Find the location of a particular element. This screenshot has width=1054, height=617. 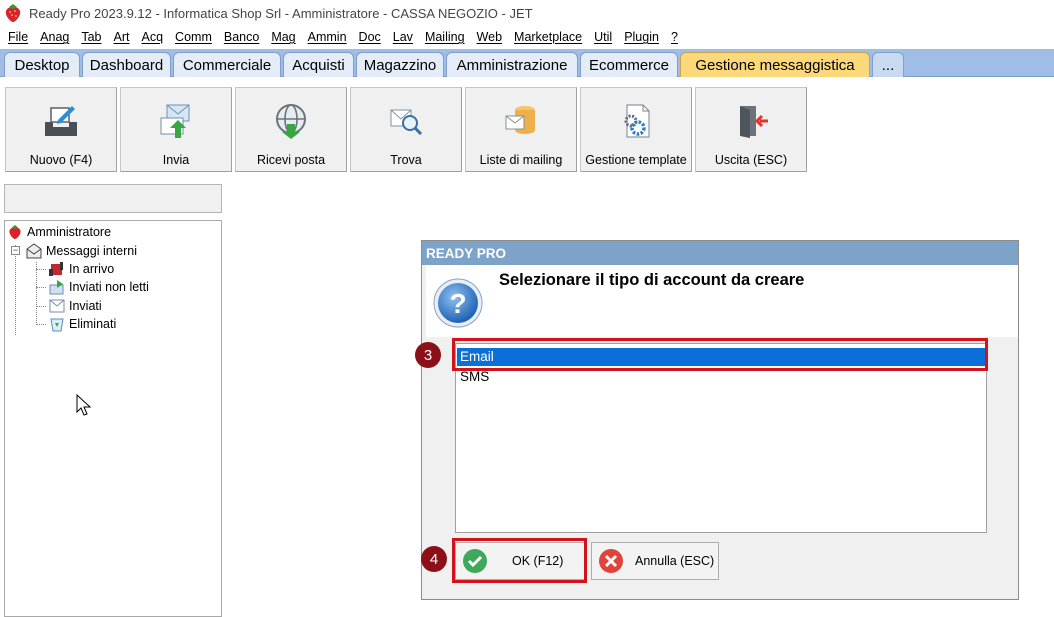

tree-root-label: Amministratore is located at coordinates (69, 232).